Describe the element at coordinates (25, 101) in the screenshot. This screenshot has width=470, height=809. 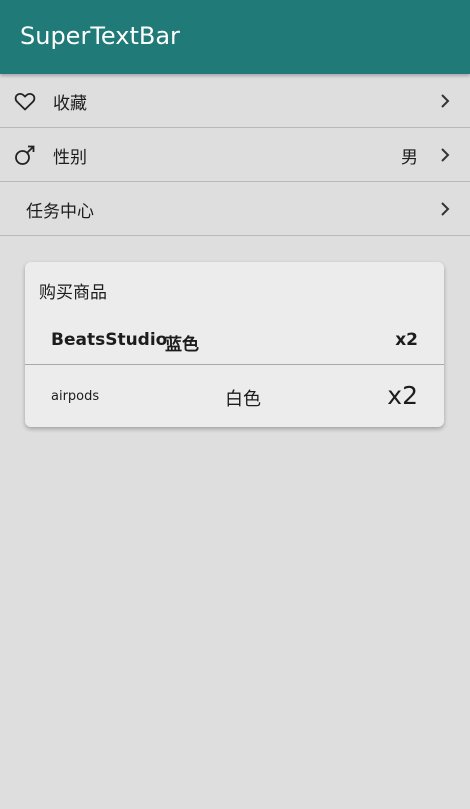
I see `heart-outline-icon` at that location.